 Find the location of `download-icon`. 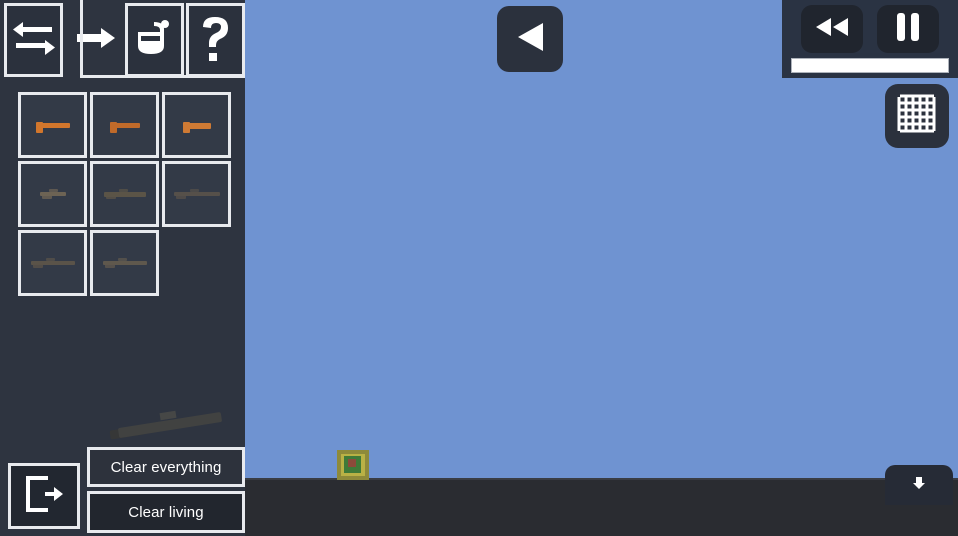

download-icon is located at coordinates (919, 485).